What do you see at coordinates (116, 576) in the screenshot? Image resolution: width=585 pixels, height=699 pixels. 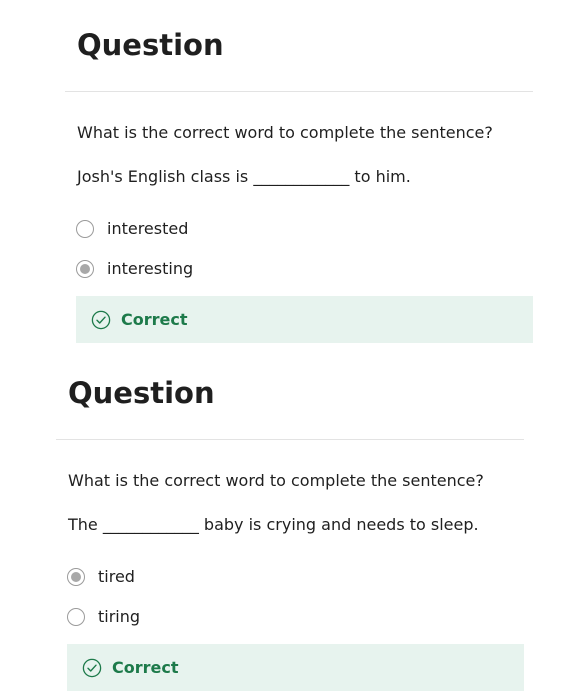 I see `answer-option-label: tired` at bounding box center [116, 576].